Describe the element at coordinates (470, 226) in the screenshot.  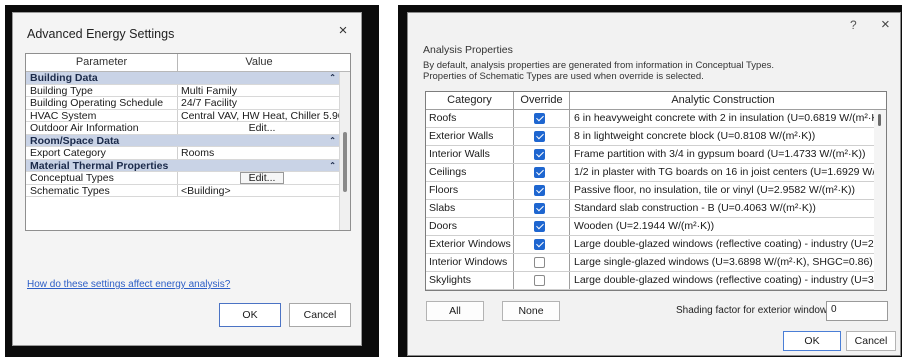
I see `category-cell: Doors` at that location.